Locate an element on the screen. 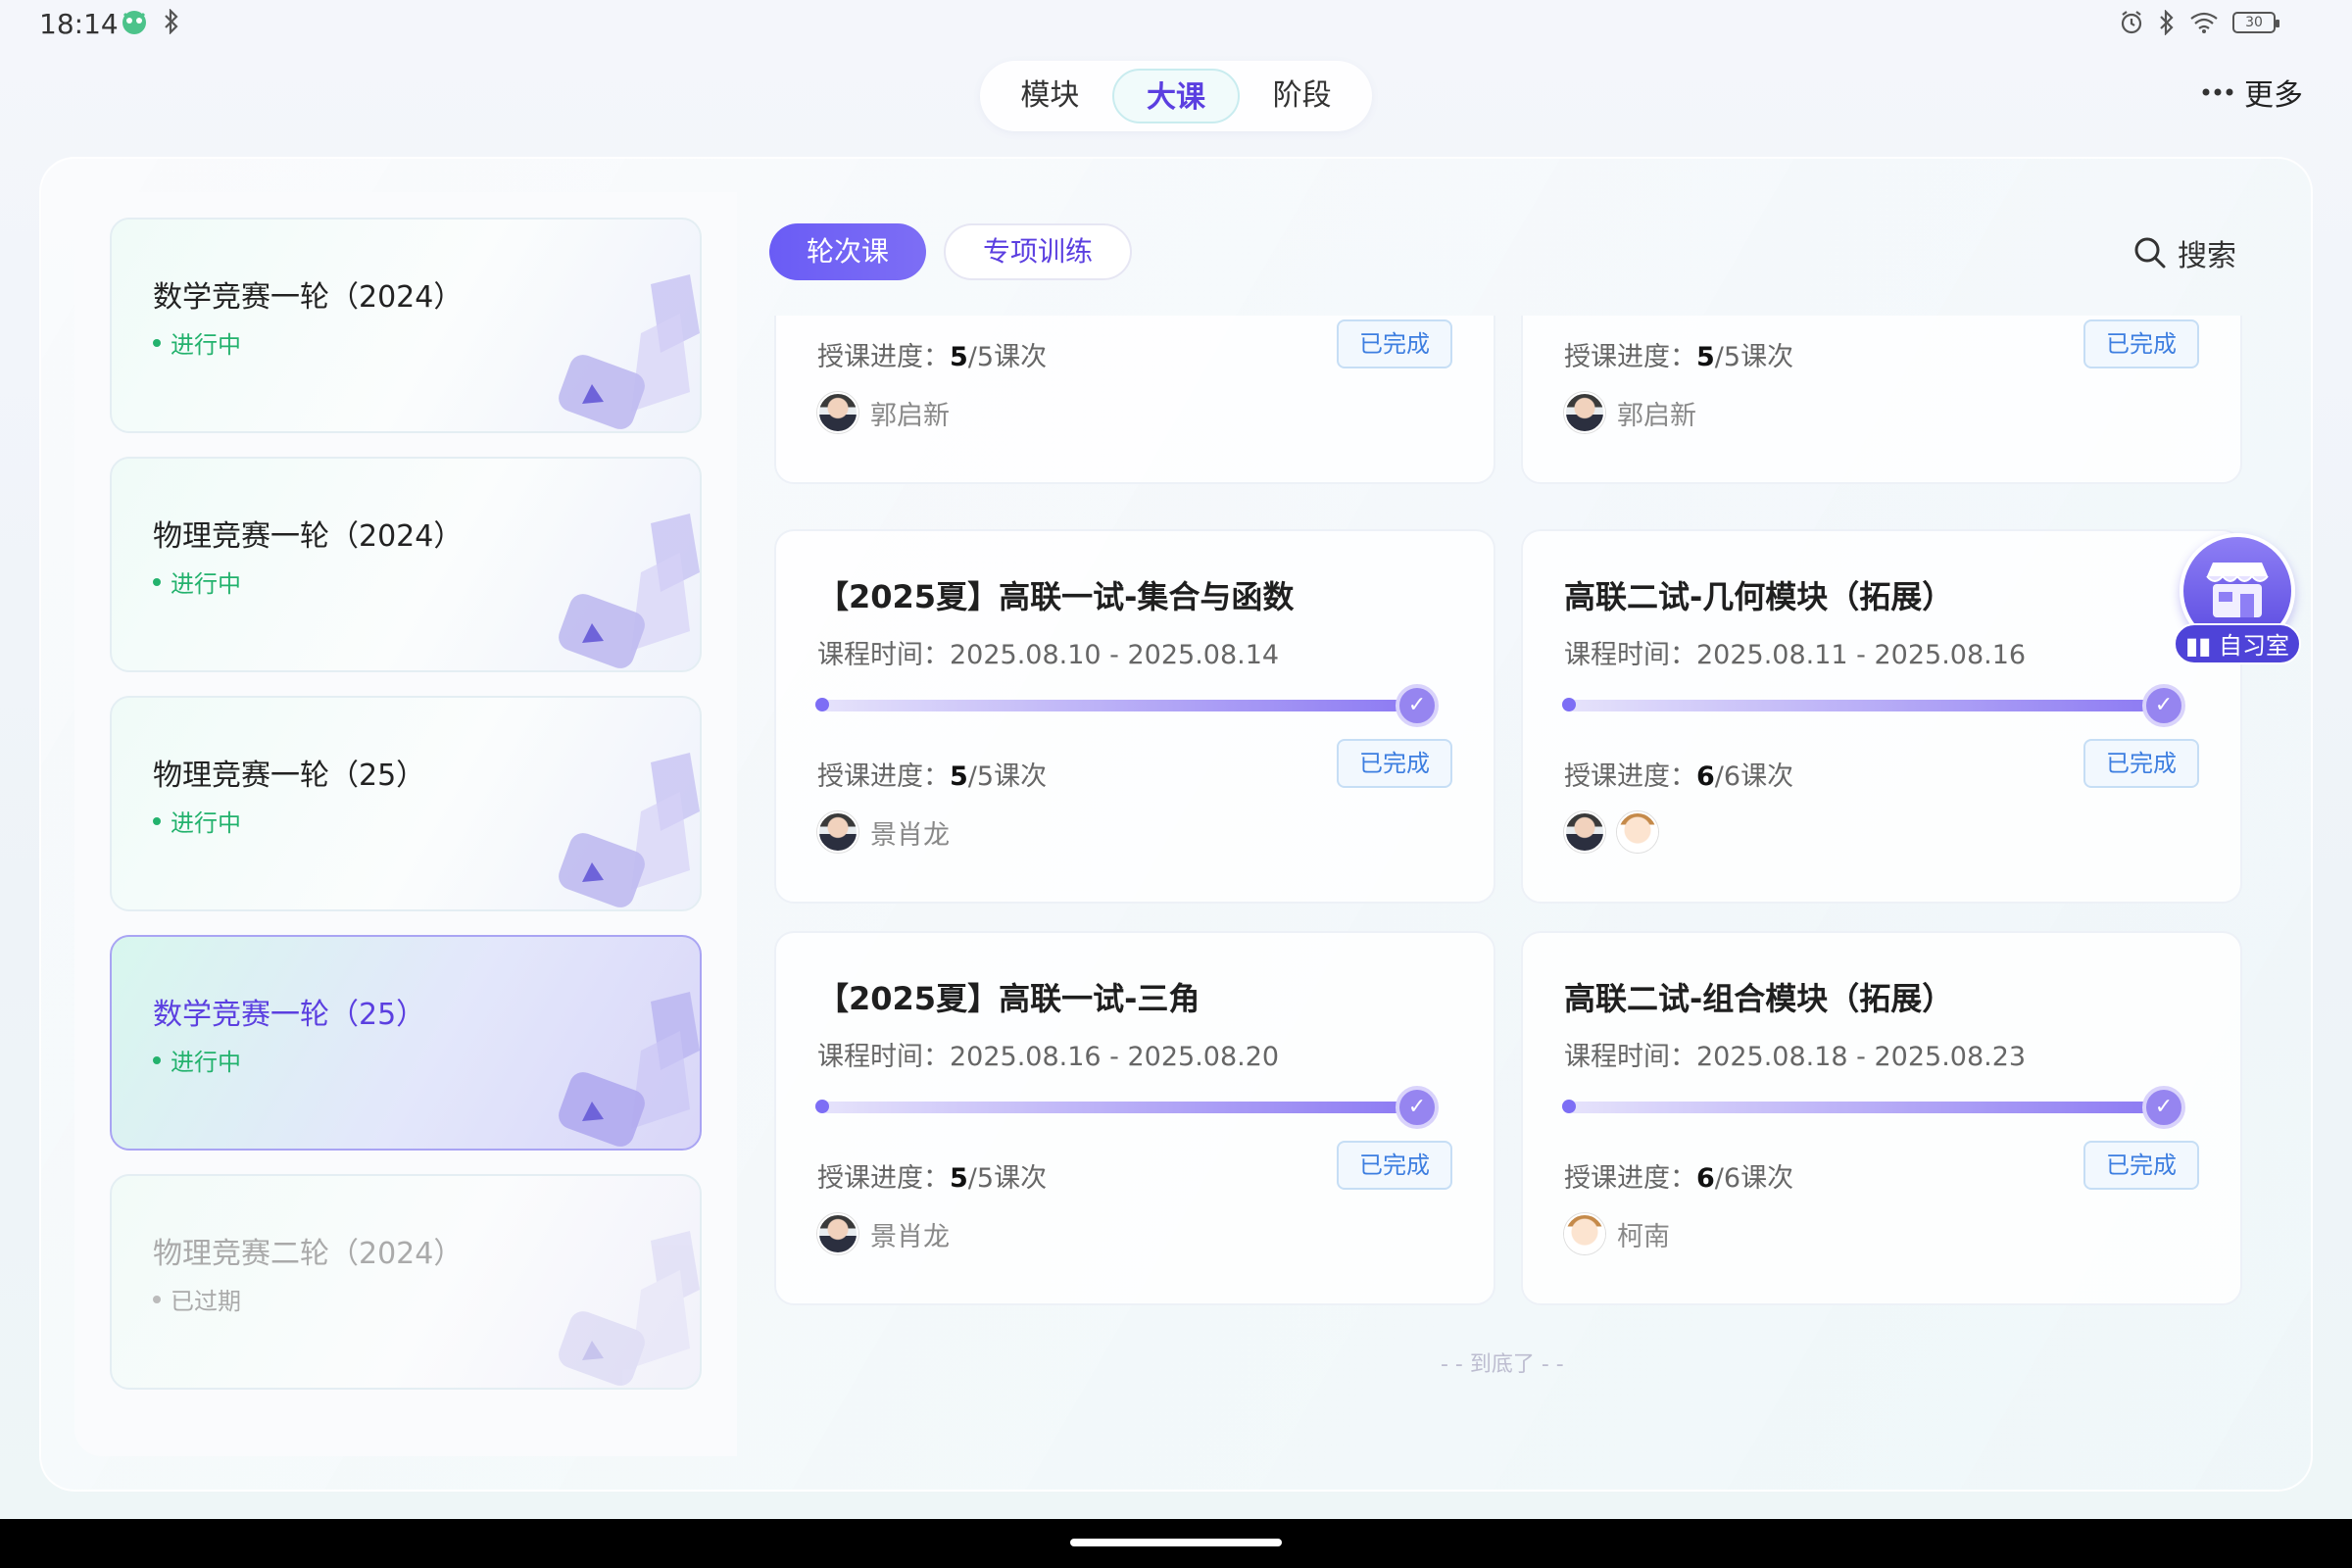 The height and width of the screenshot is (1568, 2352). study-room-label: ▮▮ 自习室 is located at coordinates (2237, 643).